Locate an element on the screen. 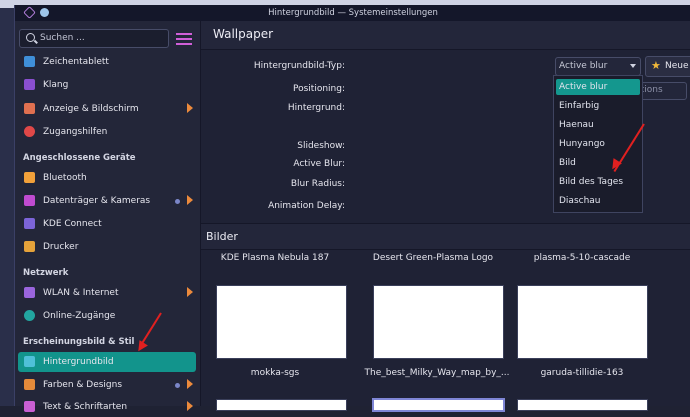 This screenshot has height=417, width=690. hamburger-menu-icon is located at coordinates (184, 38).